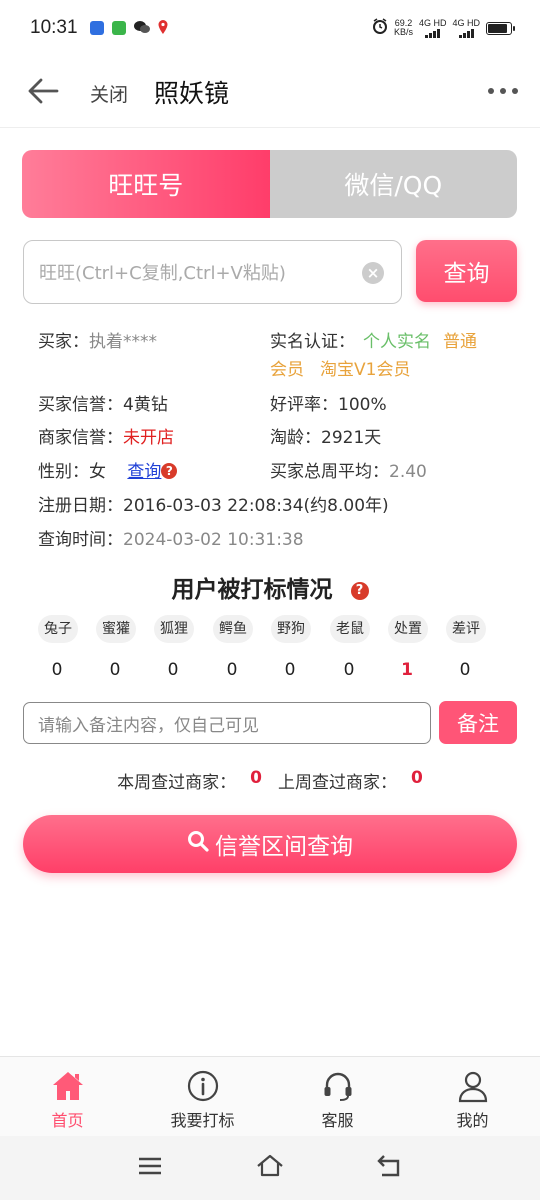  I want to click on marks-section-title: 用户被打标情况?, so click(270, 587).